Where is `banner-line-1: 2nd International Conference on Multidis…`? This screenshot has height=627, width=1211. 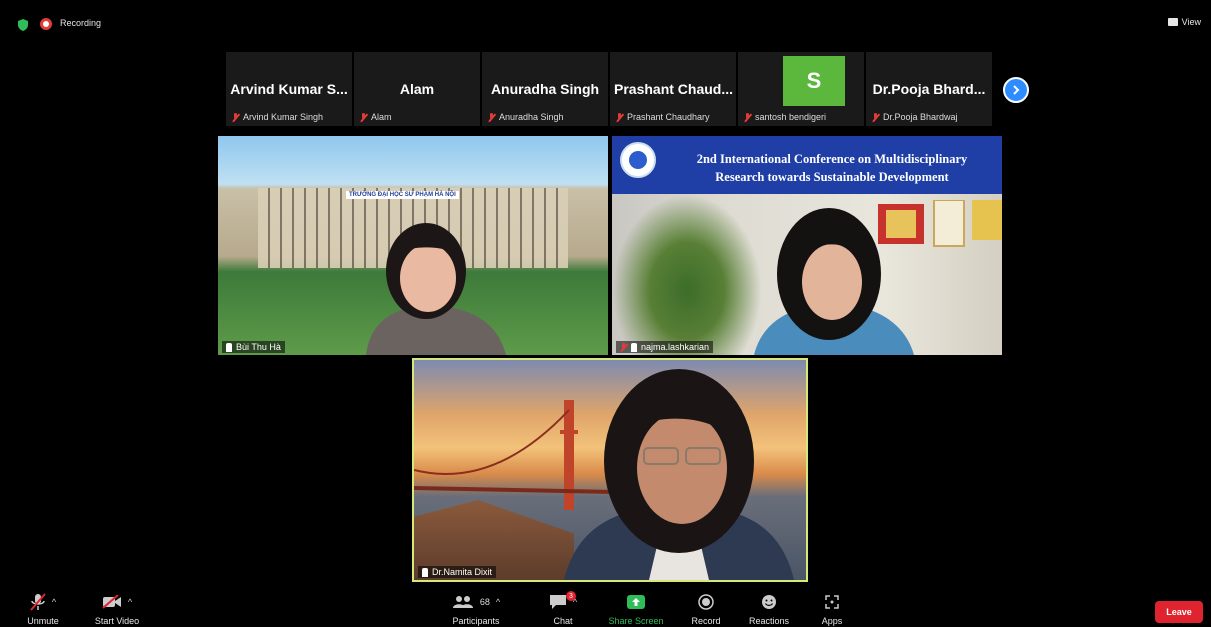 banner-line-1: 2nd International Conference on Multidis… is located at coordinates (832, 159).